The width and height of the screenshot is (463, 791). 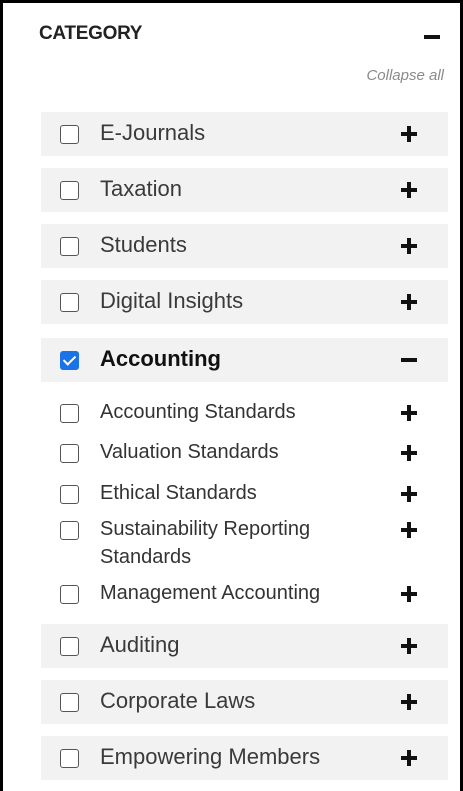 I want to click on category-label: Digital Insights, so click(x=172, y=300).